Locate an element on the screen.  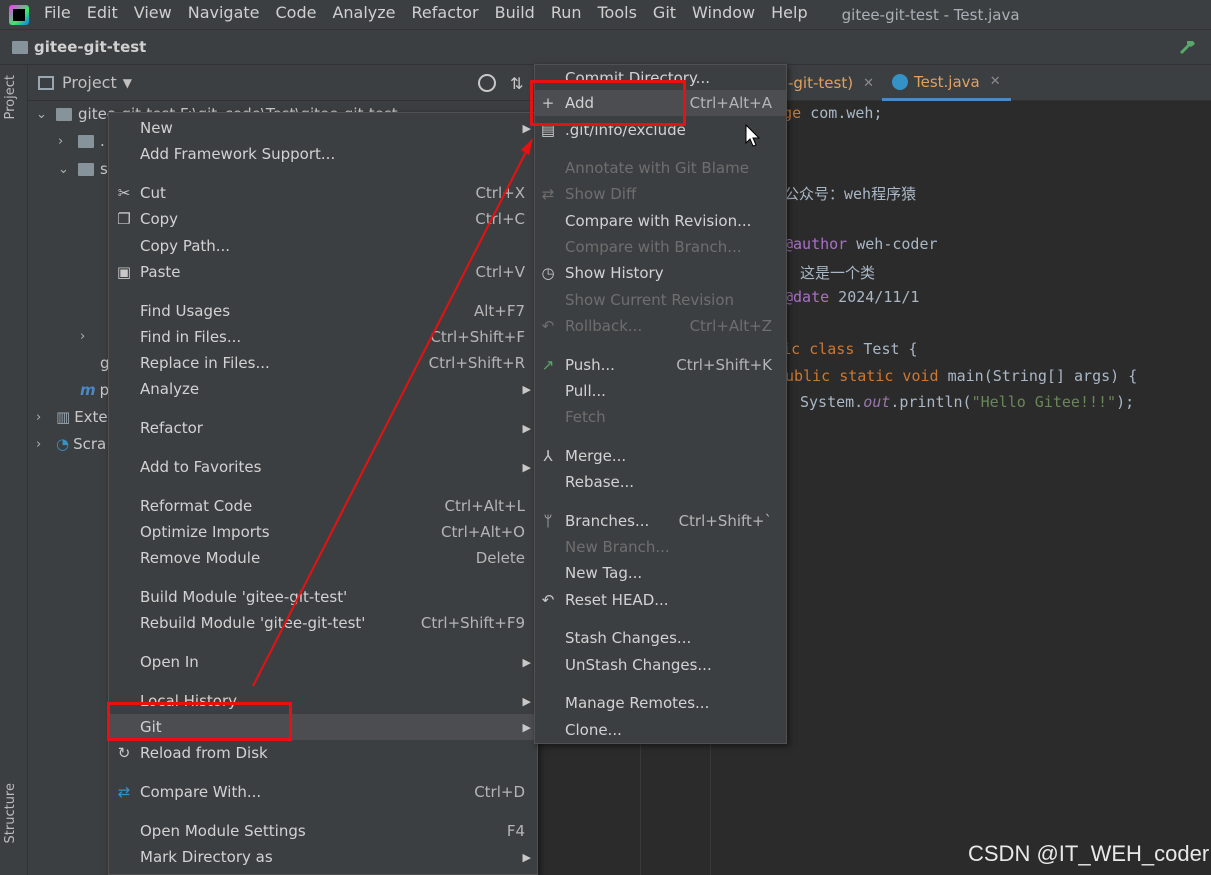
menu-code: Code is located at coordinates (296, 14).